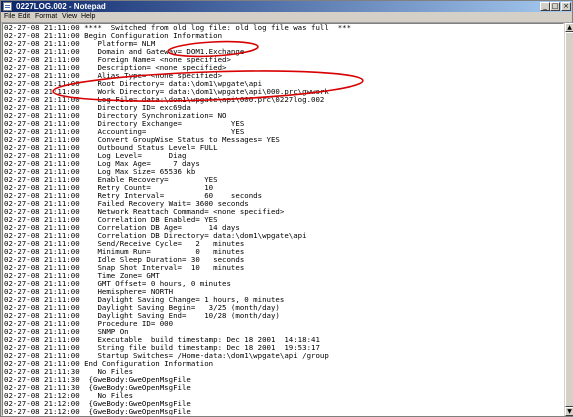  Describe the element at coordinates (46, 17) in the screenshot. I see `menu-format: Format` at that location.